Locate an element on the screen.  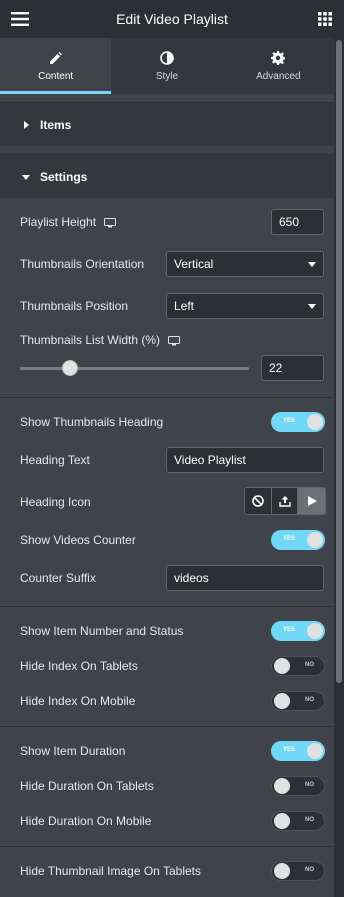
thumbnails-orientation-value: Vertical is located at coordinates (194, 264).